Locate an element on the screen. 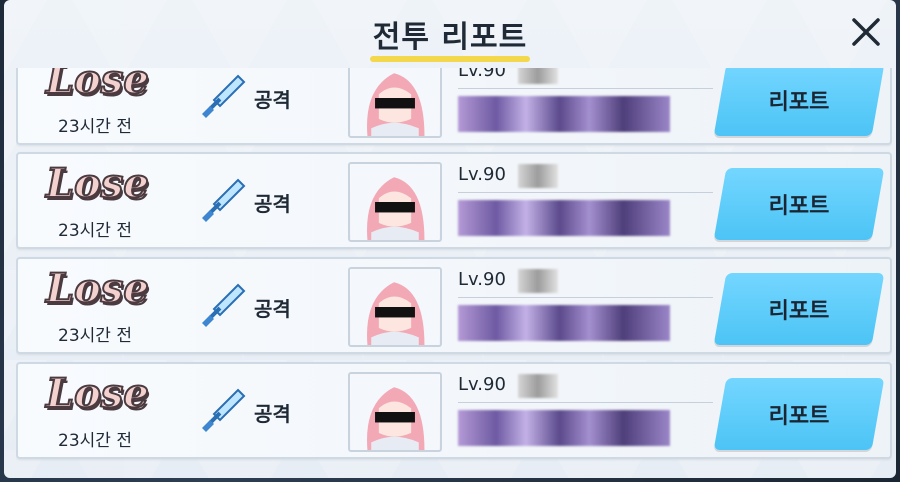 The image size is (900, 482). title-underline is located at coordinates (450, 59).